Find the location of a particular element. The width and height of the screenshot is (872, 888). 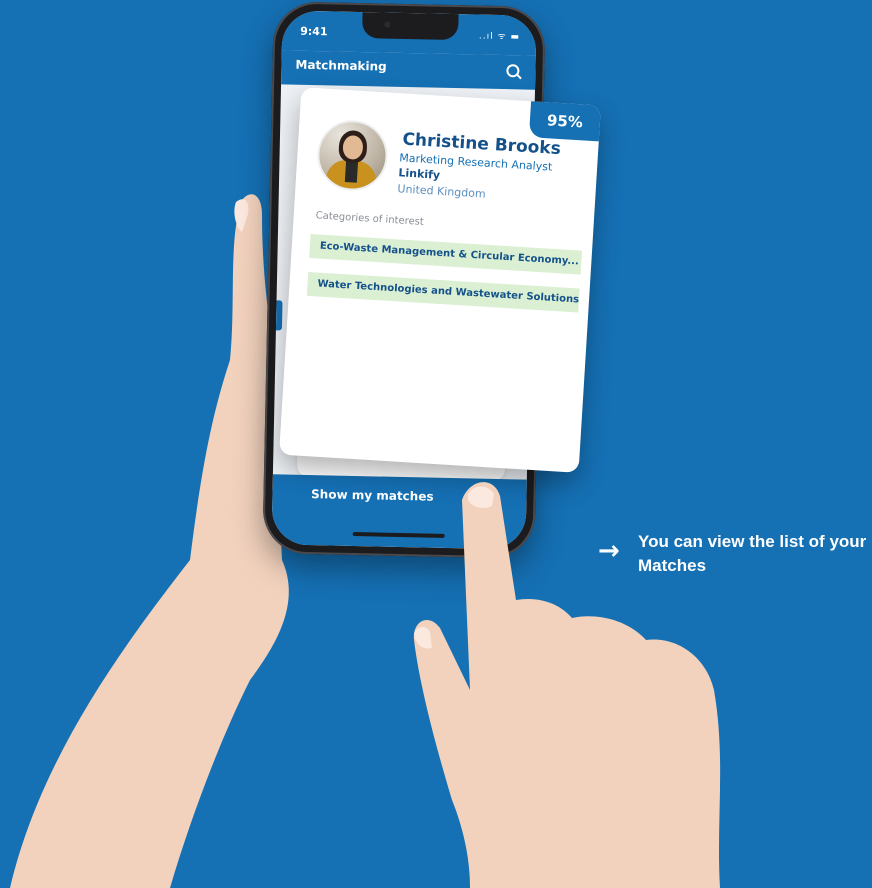

page-title: Matchmaking is located at coordinates (341, 65).